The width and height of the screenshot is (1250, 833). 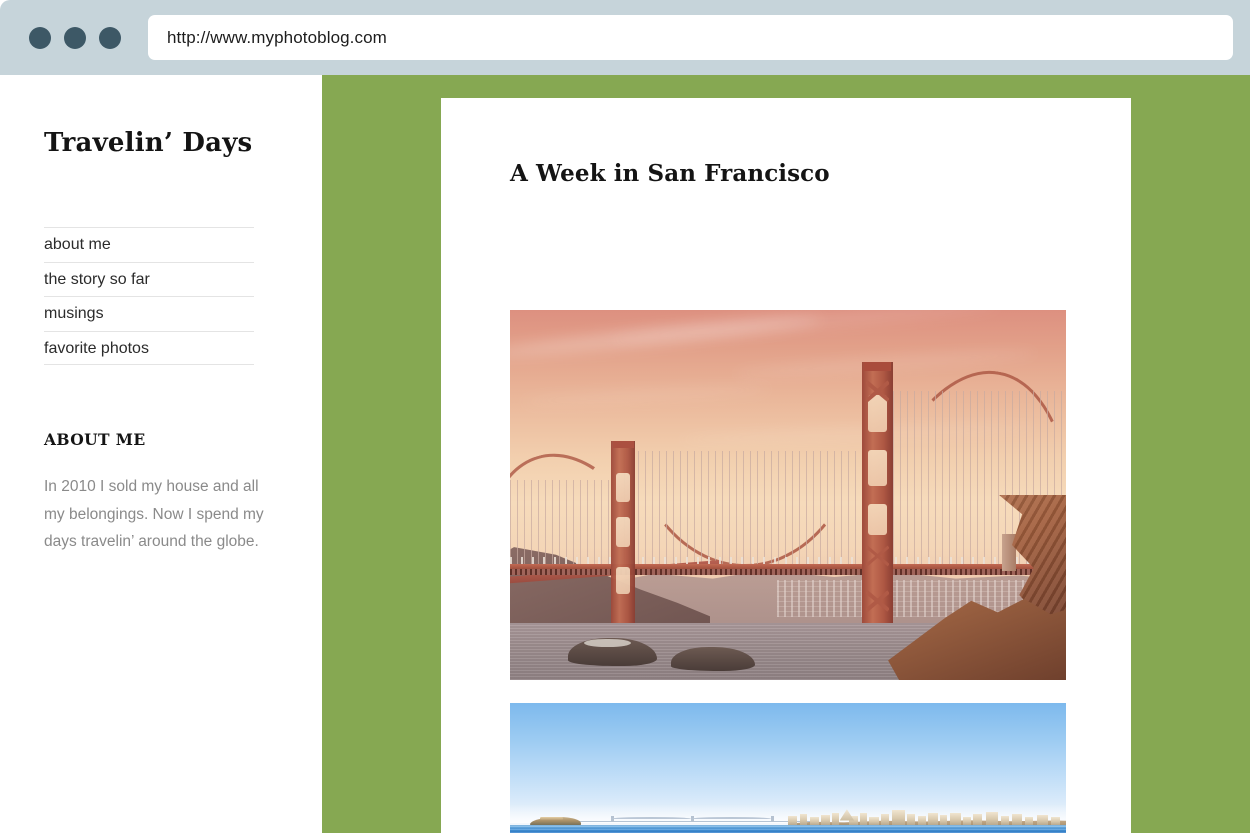 What do you see at coordinates (788, 828) in the screenshot?
I see `bay-water` at bounding box center [788, 828].